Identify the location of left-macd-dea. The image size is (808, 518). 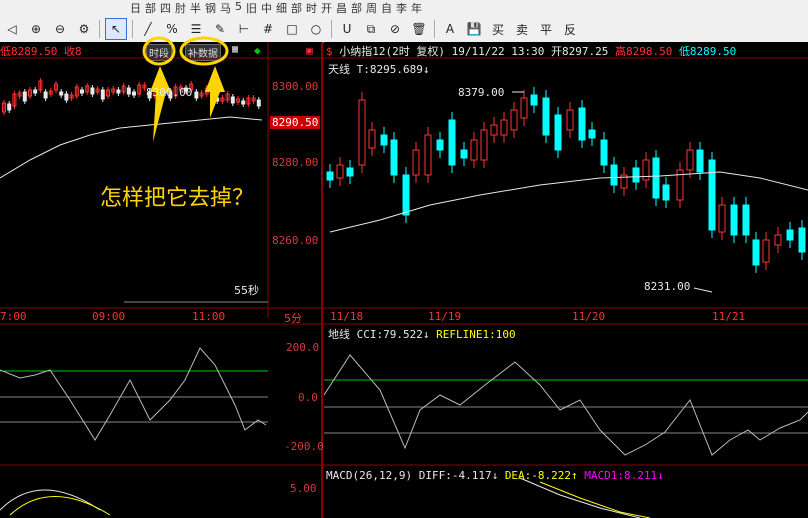
(60, 506).